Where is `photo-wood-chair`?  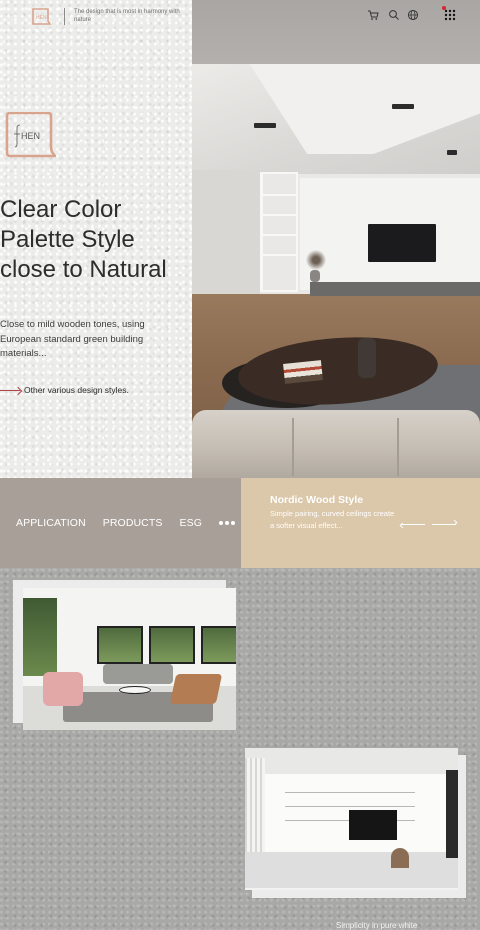 photo-wood-chair is located at coordinates (196, 689).